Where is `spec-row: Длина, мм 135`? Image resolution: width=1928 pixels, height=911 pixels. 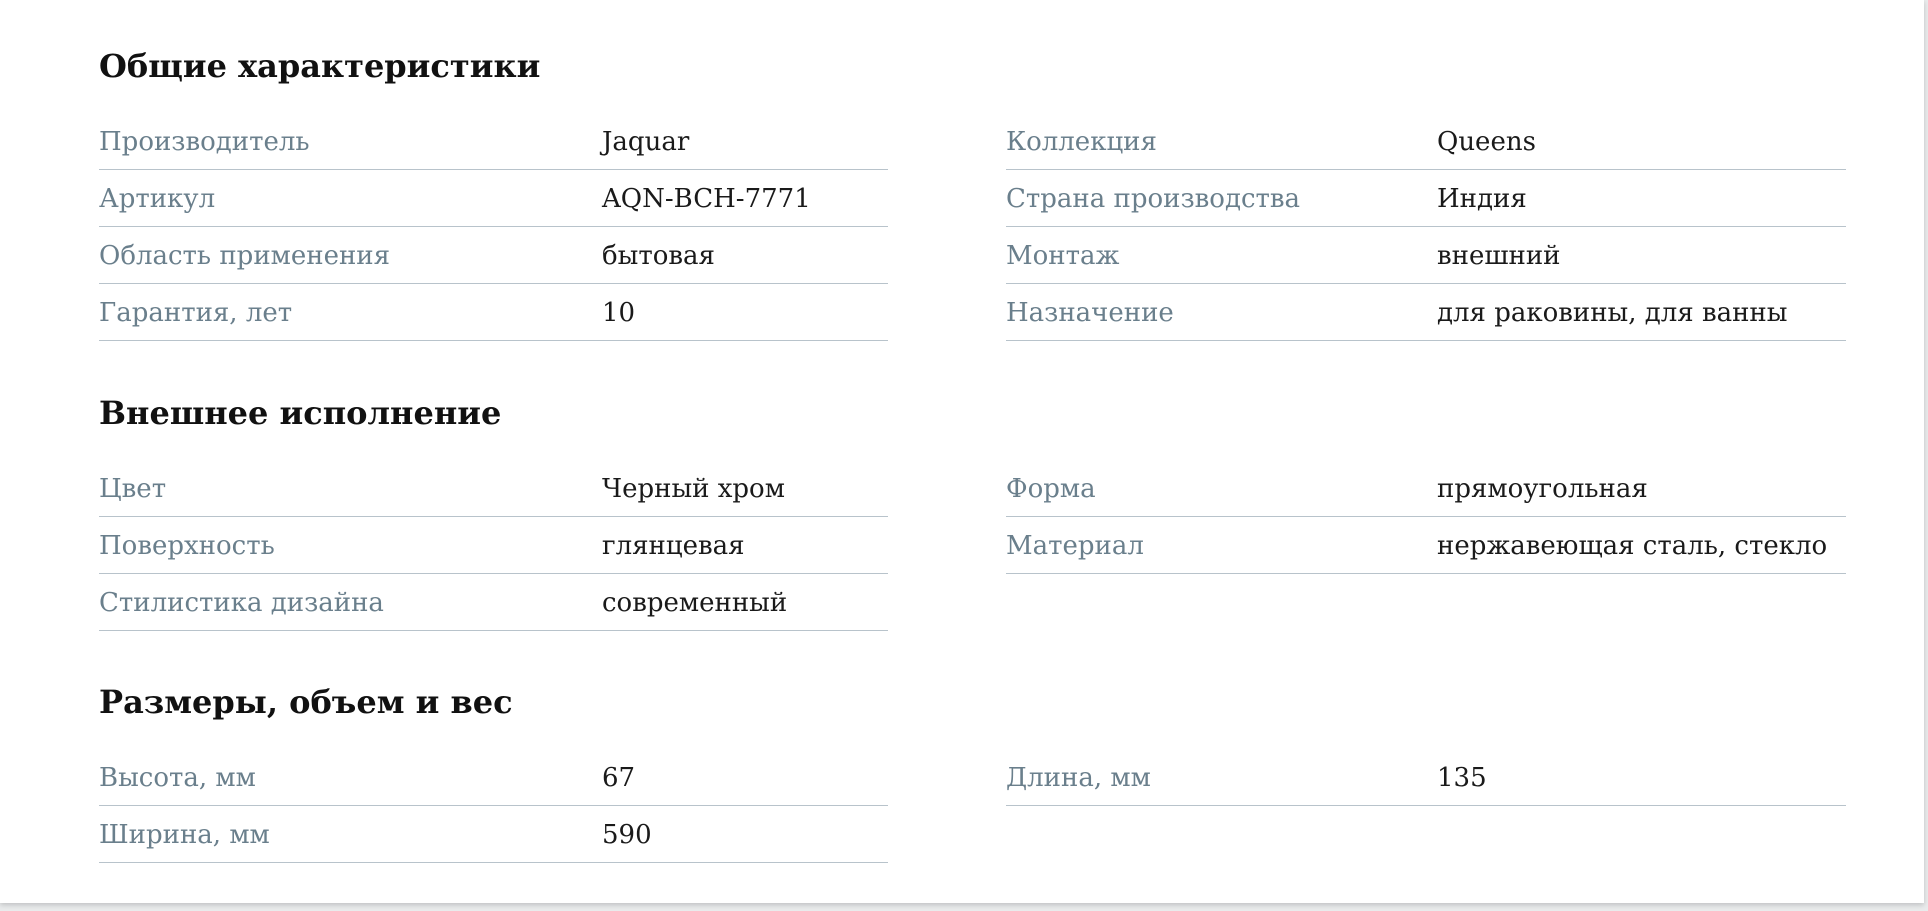 spec-row: Длина, мм 135 is located at coordinates (1426, 777).